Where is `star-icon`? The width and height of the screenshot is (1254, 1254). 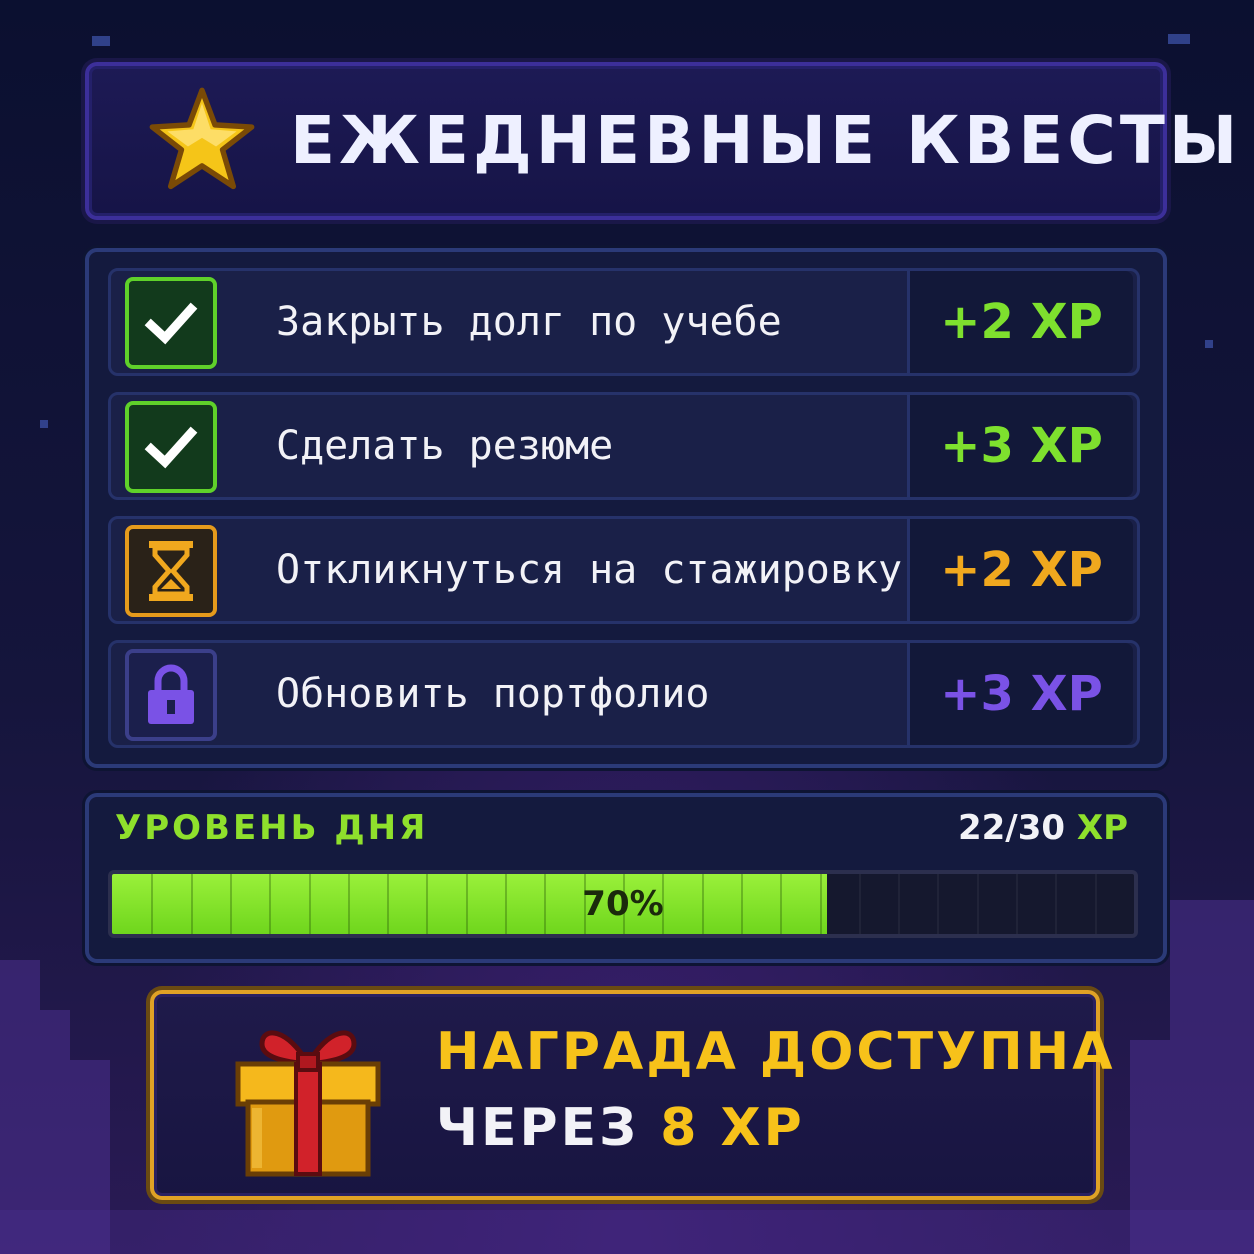
star-icon is located at coordinates (202, 138).